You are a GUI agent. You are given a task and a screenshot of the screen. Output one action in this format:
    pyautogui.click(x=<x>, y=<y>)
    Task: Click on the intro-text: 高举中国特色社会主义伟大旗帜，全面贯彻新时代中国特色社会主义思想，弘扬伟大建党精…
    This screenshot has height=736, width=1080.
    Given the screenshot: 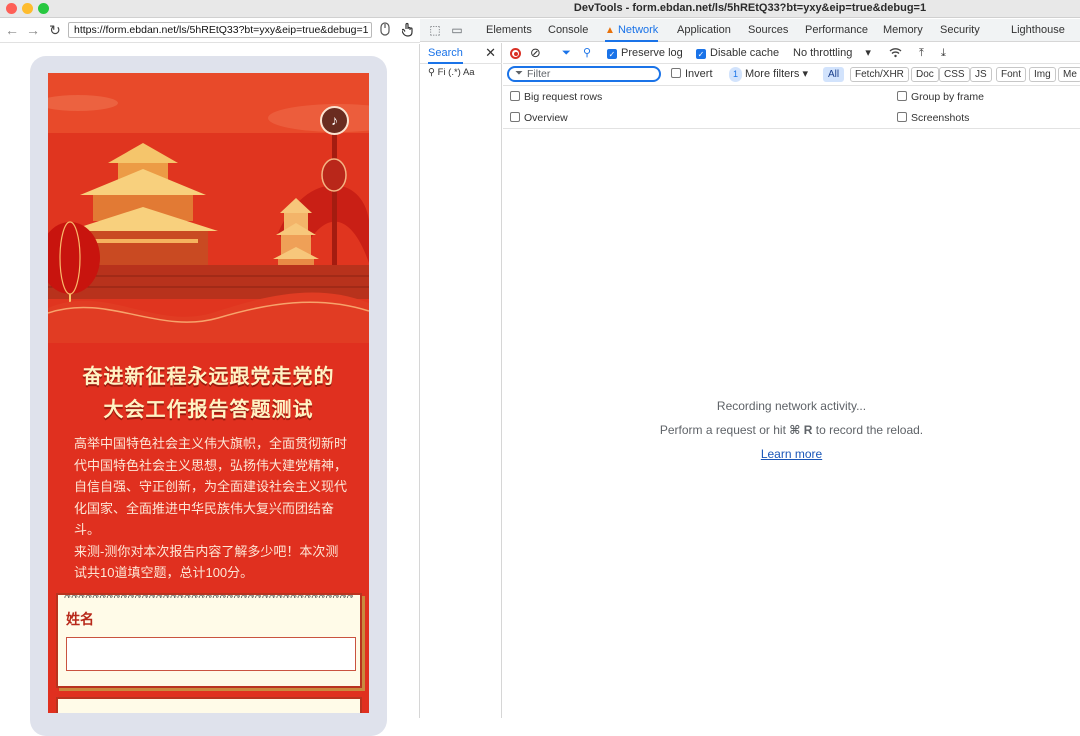 What is the action you would take?
    pyautogui.click(x=211, y=508)
    